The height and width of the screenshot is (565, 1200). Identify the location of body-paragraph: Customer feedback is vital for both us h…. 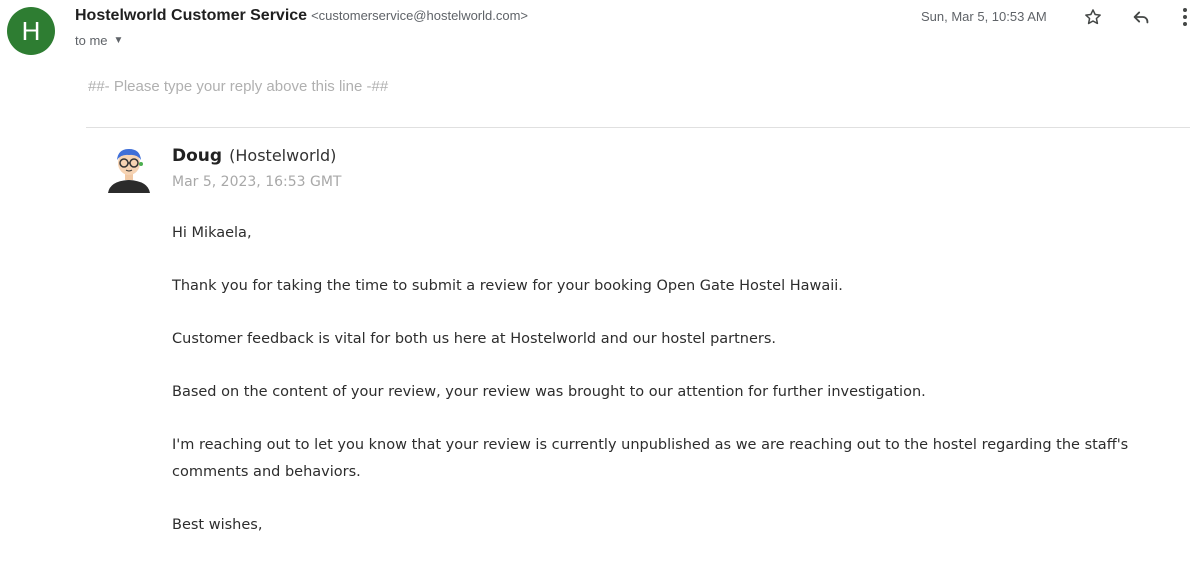
(474, 339).